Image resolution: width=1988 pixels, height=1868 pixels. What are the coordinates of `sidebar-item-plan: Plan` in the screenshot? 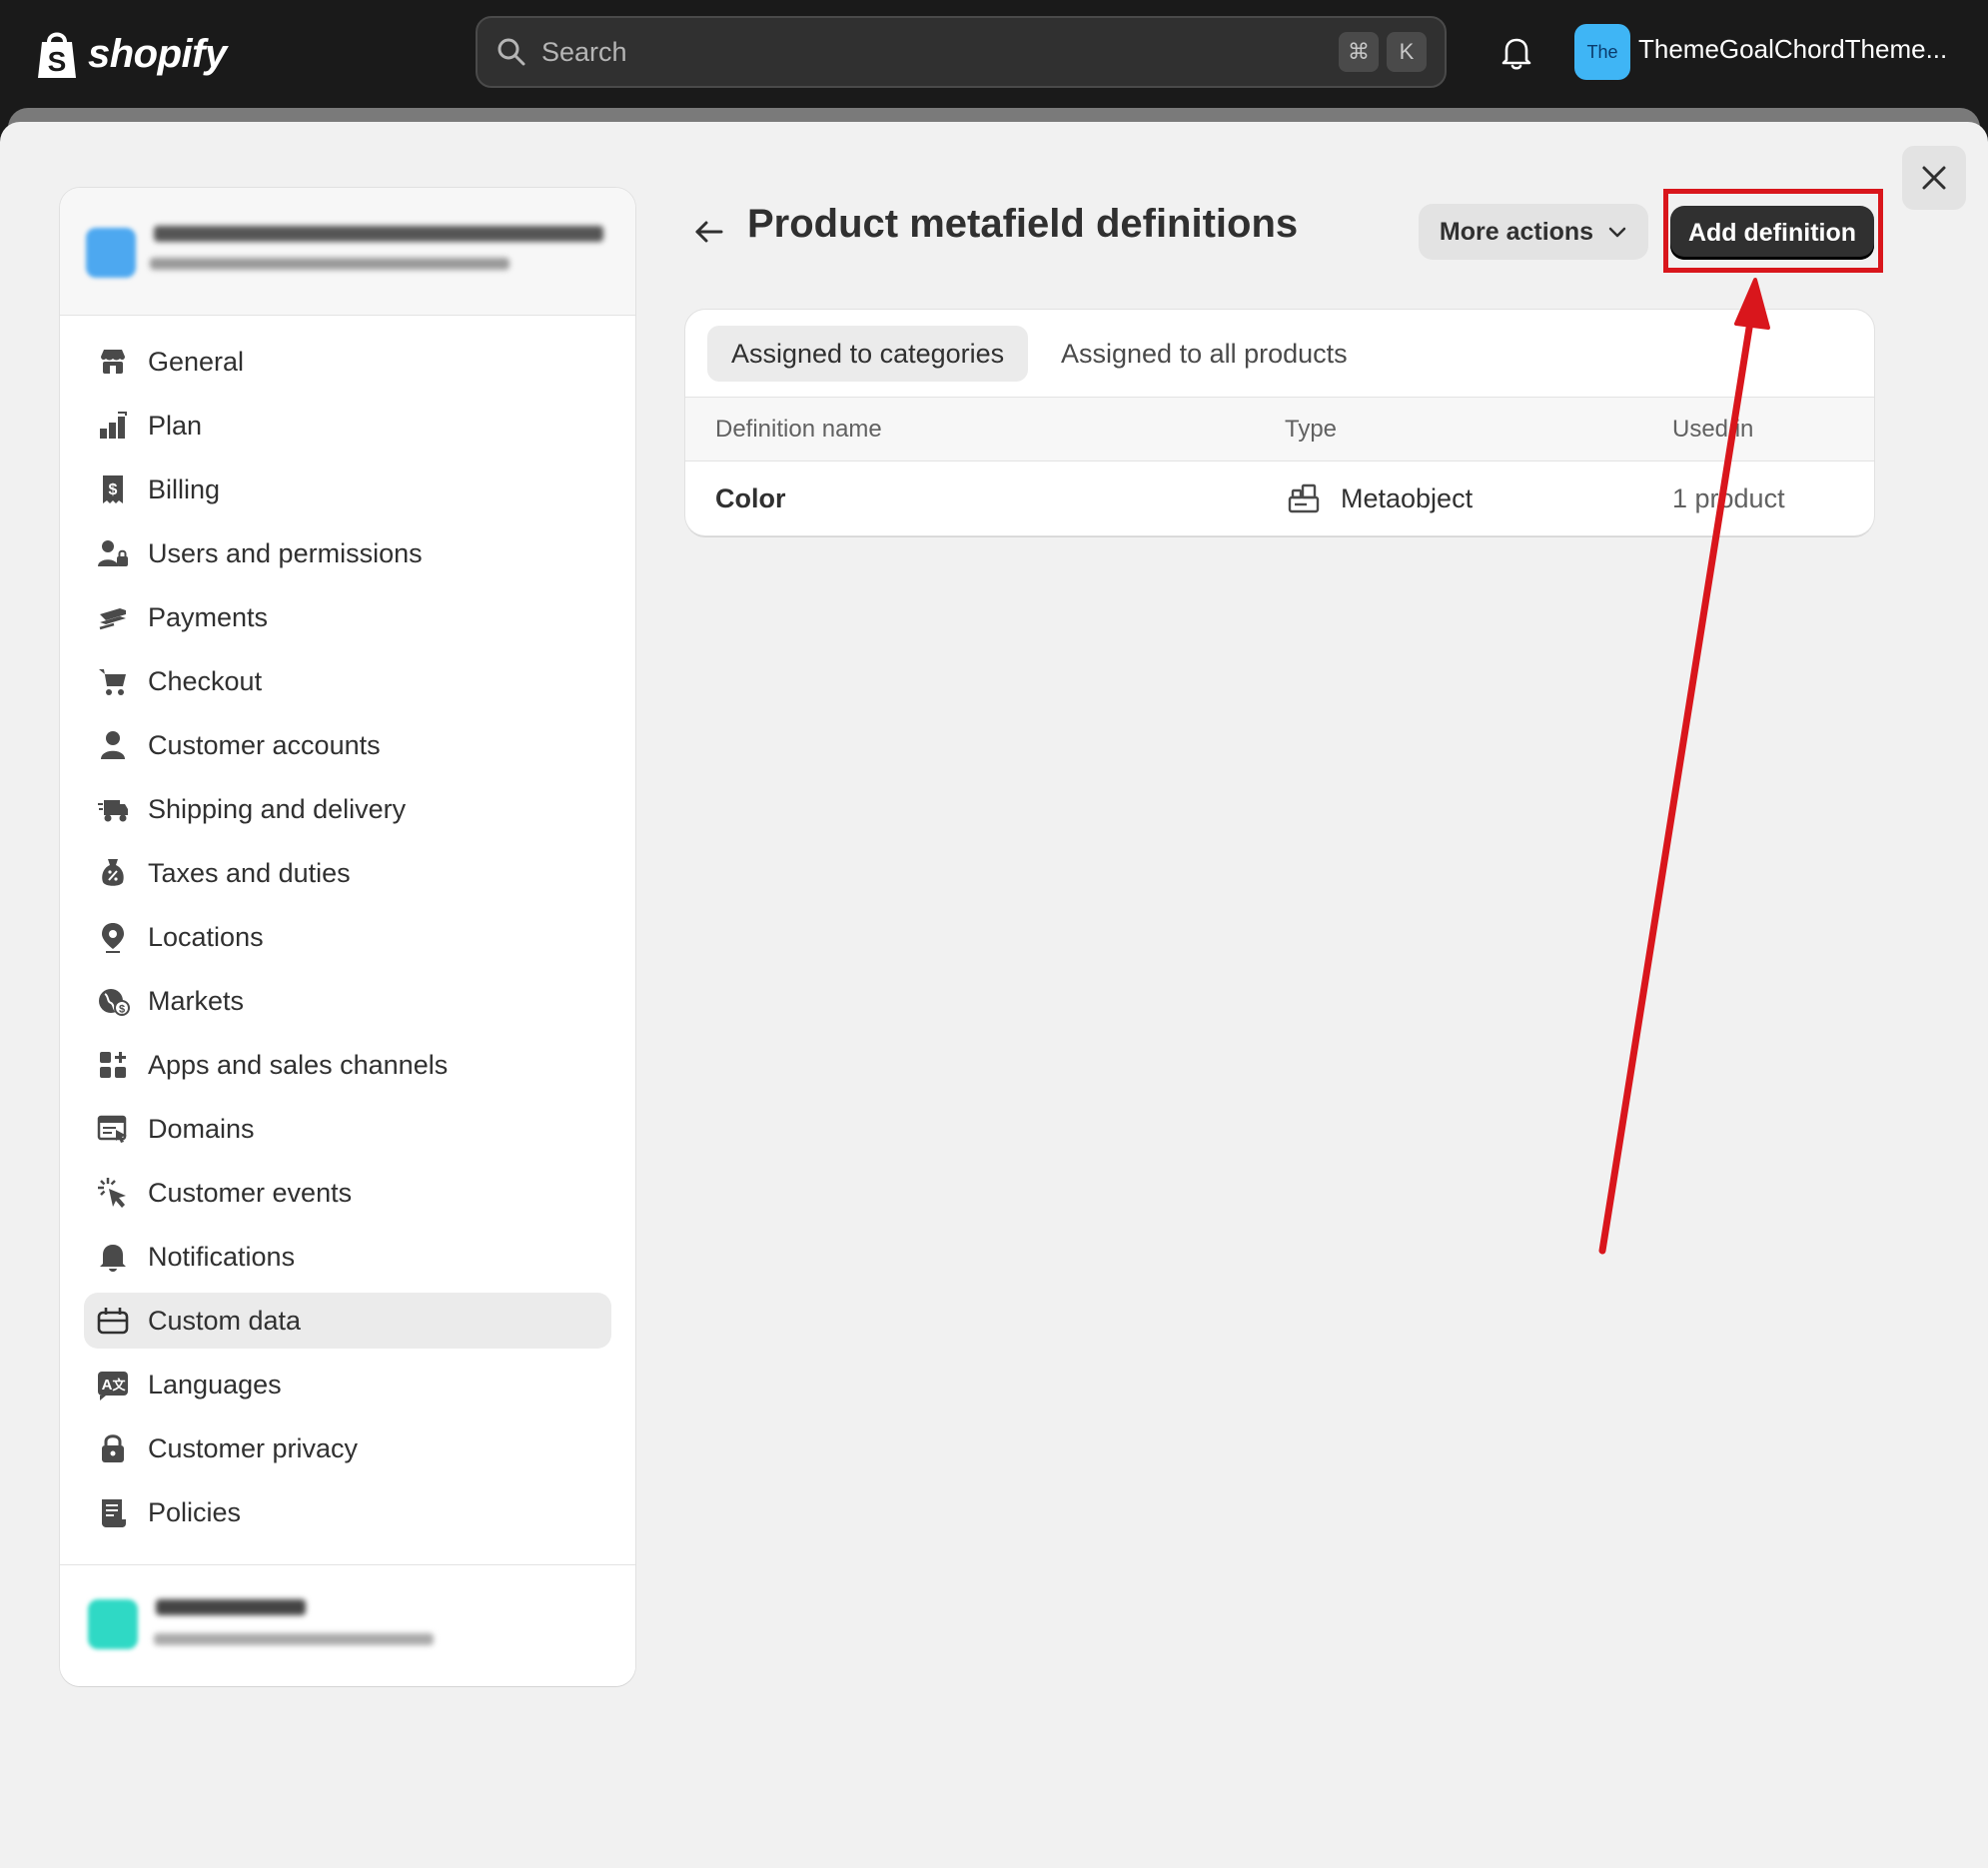 It's located at (347, 426).